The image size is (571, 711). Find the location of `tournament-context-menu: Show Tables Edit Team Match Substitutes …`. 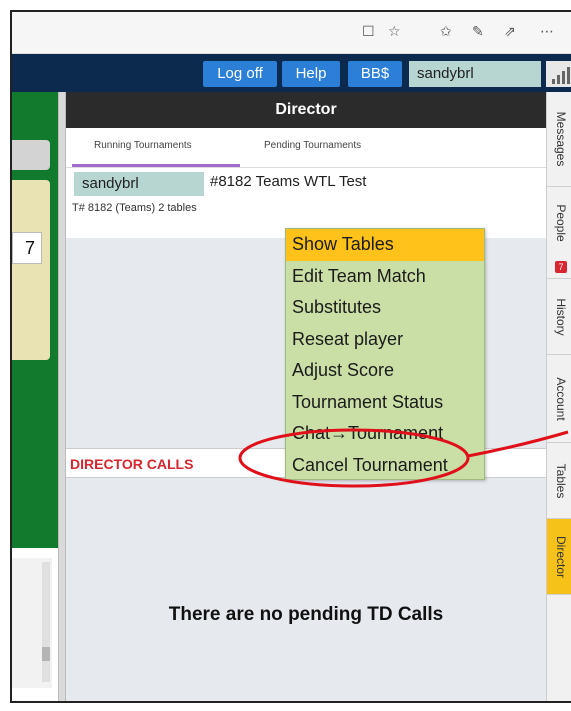

tournament-context-menu: Show Tables Edit Team Match Substitutes … is located at coordinates (385, 354).